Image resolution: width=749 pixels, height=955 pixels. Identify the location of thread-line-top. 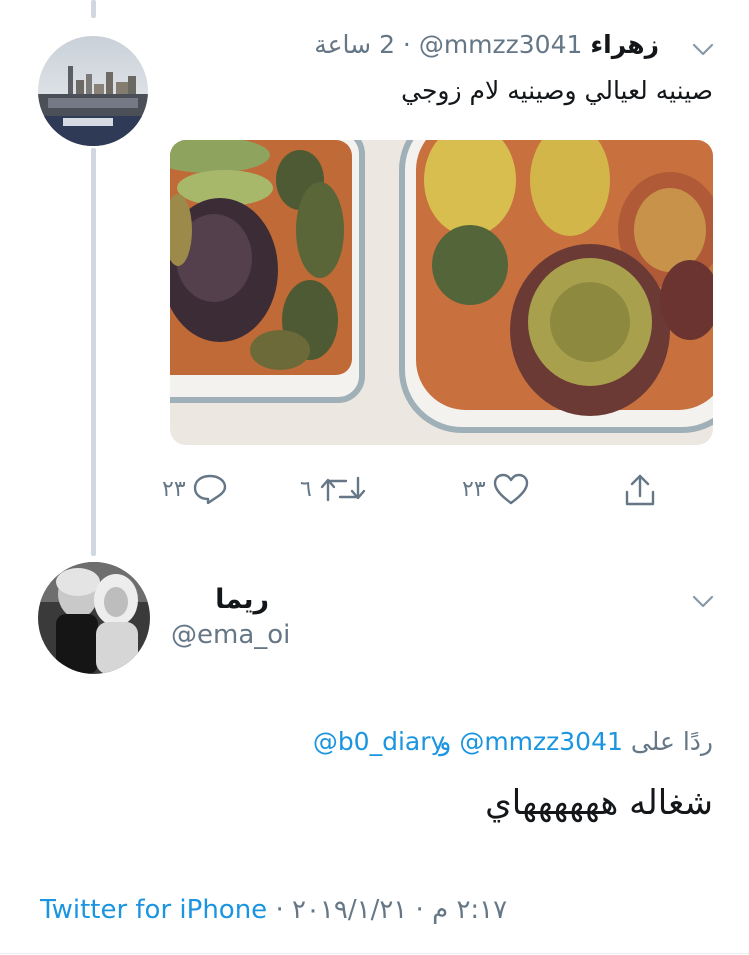
(93, 9).